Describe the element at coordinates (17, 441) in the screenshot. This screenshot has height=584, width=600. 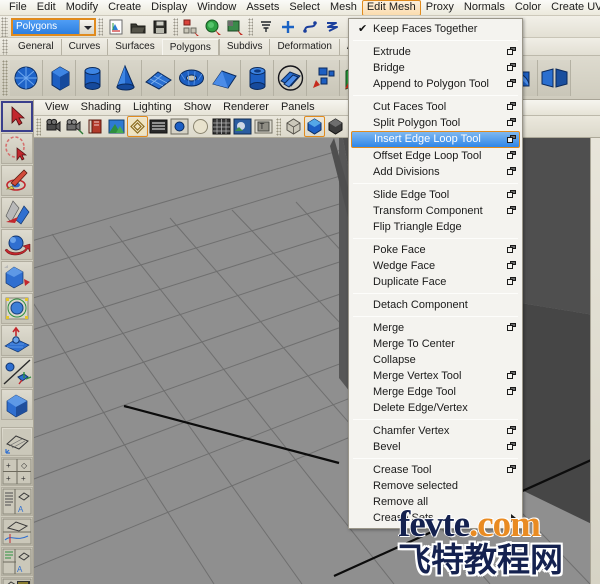
I see `single-perspective-layout-button` at that location.